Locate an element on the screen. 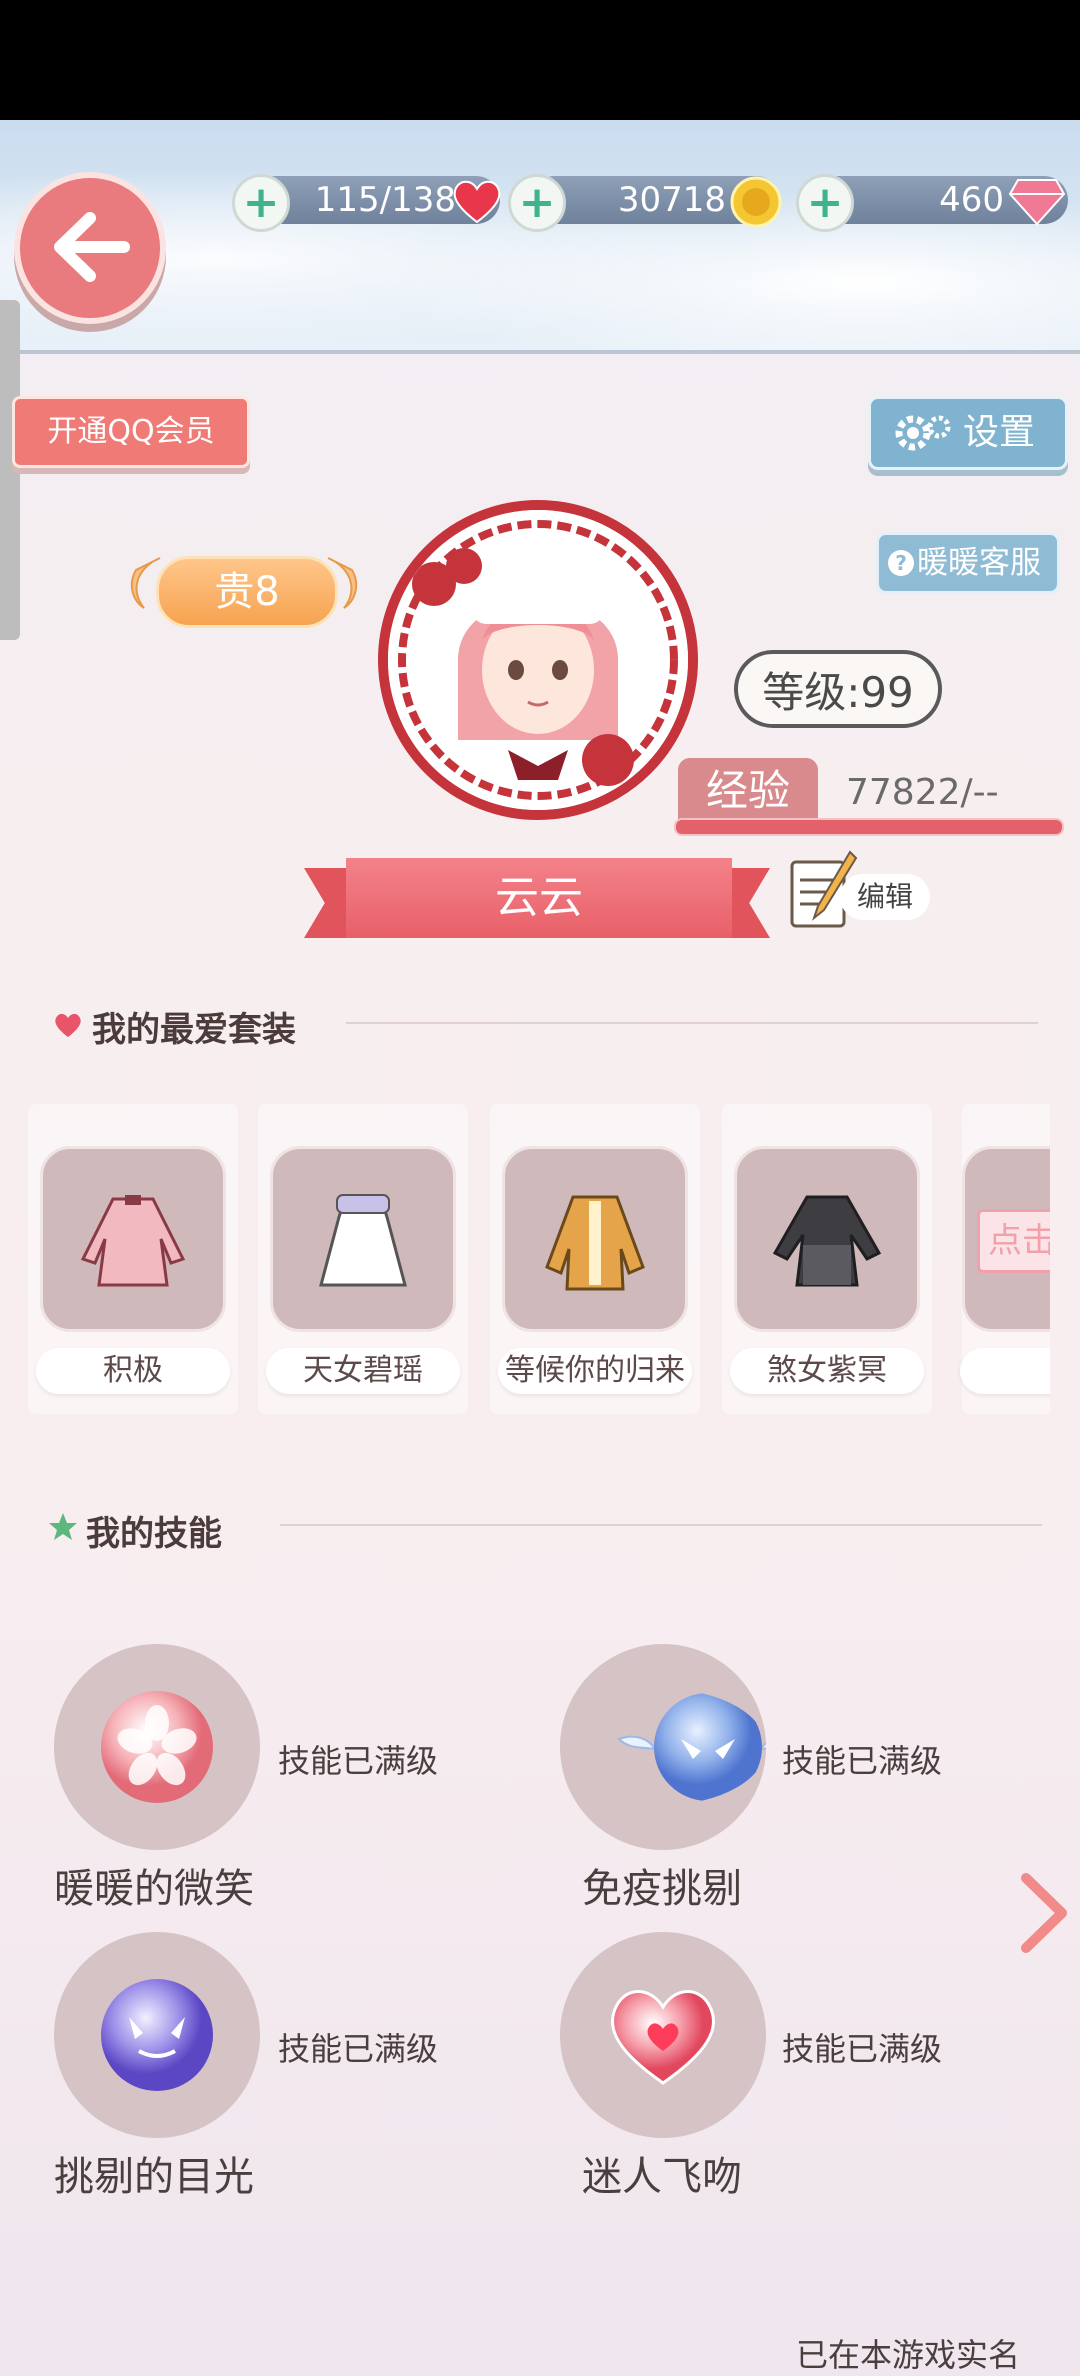  add-gold-button: + is located at coordinates (537, 203).